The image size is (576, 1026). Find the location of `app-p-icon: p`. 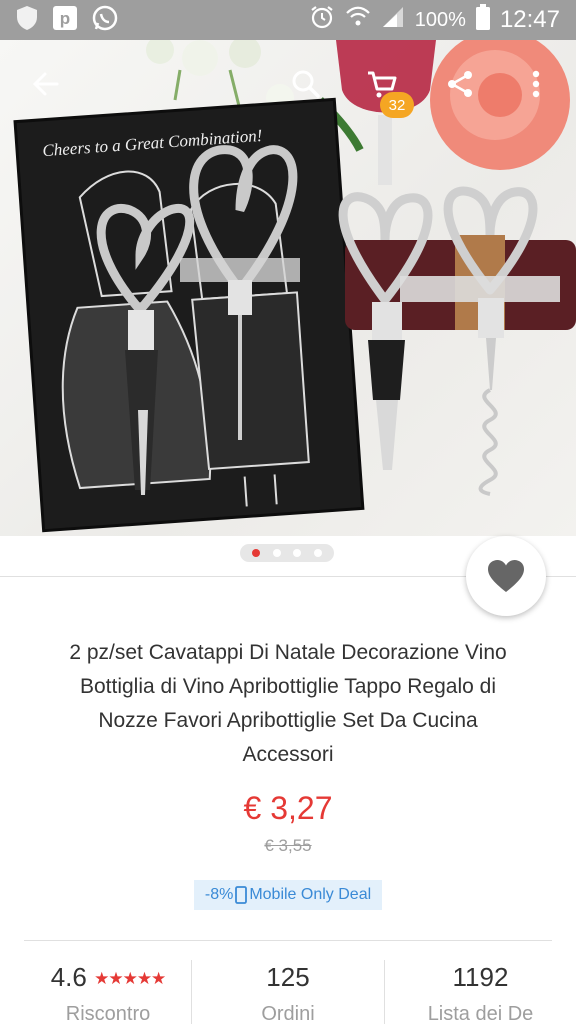

app-p-icon: p is located at coordinates (65, 20).